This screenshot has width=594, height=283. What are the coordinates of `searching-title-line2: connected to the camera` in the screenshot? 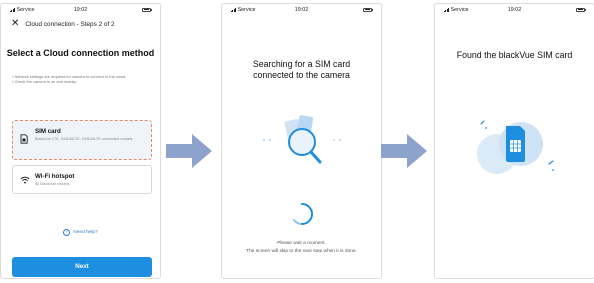 It's located at (301, 75).